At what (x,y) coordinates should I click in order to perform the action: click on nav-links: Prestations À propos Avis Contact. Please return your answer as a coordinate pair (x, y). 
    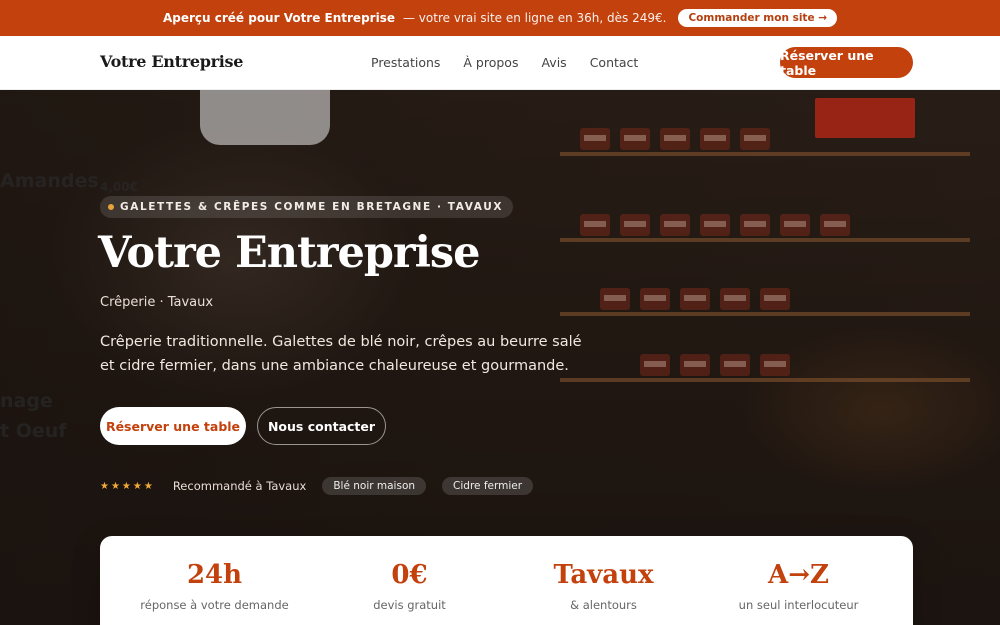
    Looking at the image, I should click on (504, 62).